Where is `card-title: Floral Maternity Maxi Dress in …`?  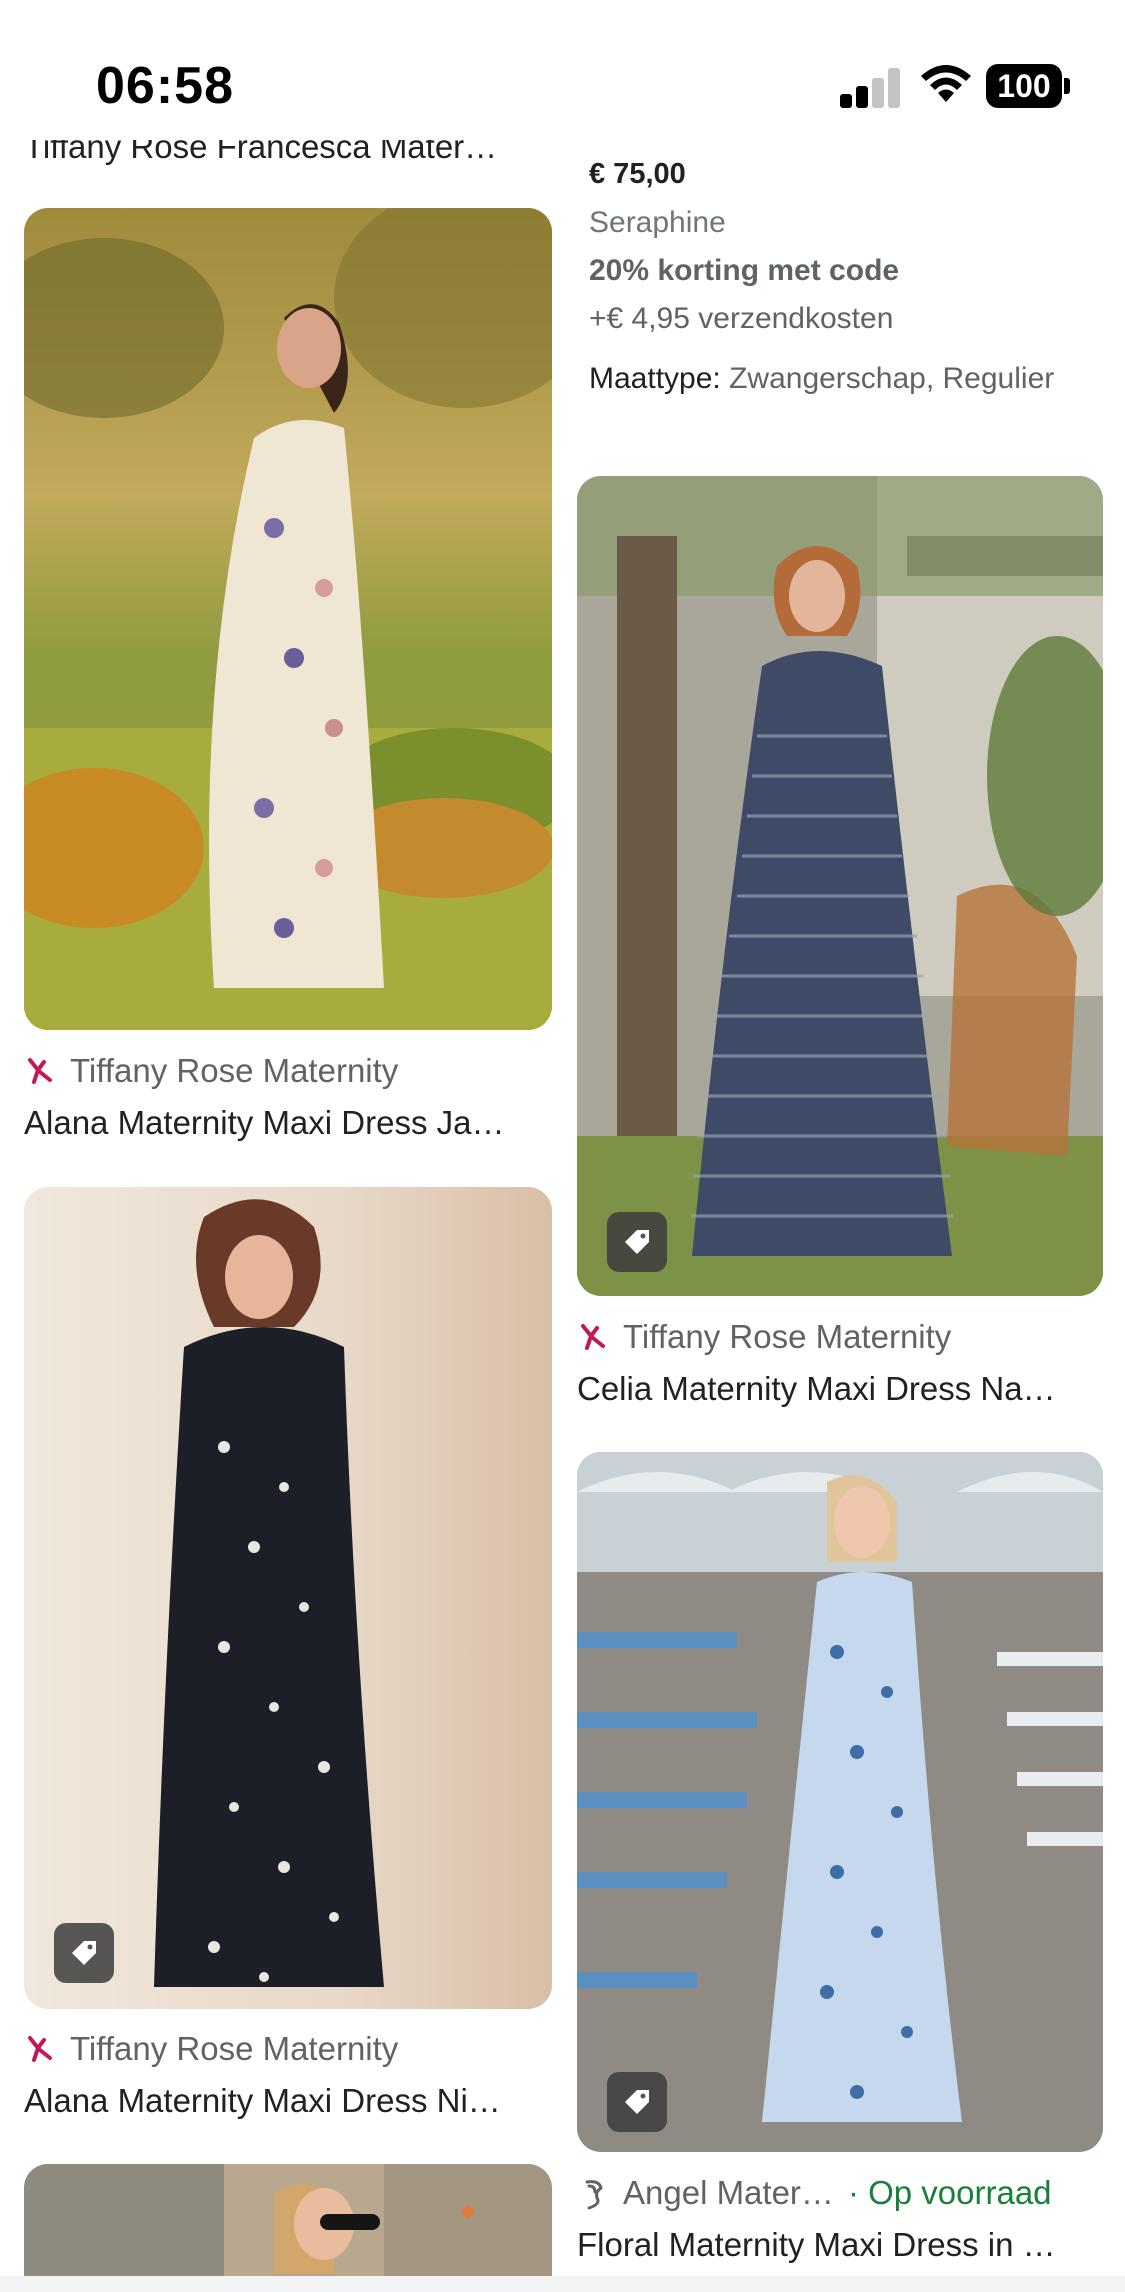 card-title: Floral Maternity Maxi Dress in … is located at coordinates (840, 2245).